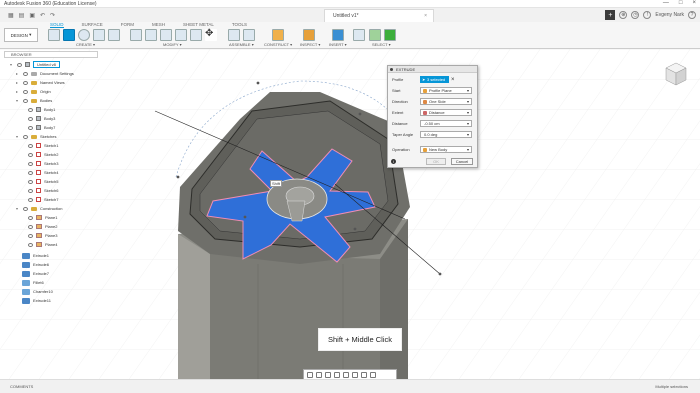 Image resolution: width=700 pixels, height=393 pixels. Describe the element at coordinates (328, 374) in the screenshot. I see `pan-icon` at that location.